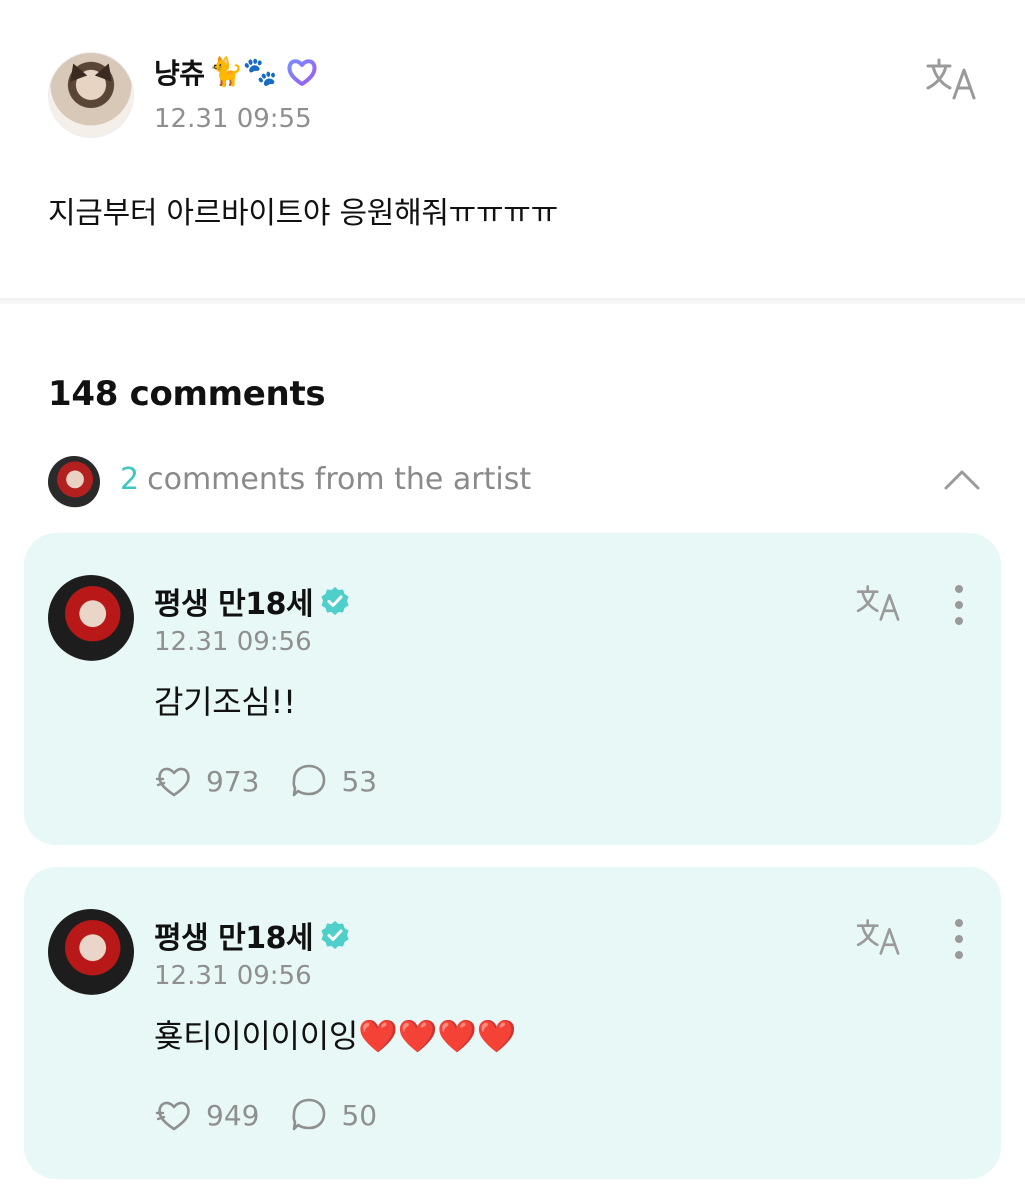  I want to click on artist-comment-text: comments from the artist, so click(339, 479).